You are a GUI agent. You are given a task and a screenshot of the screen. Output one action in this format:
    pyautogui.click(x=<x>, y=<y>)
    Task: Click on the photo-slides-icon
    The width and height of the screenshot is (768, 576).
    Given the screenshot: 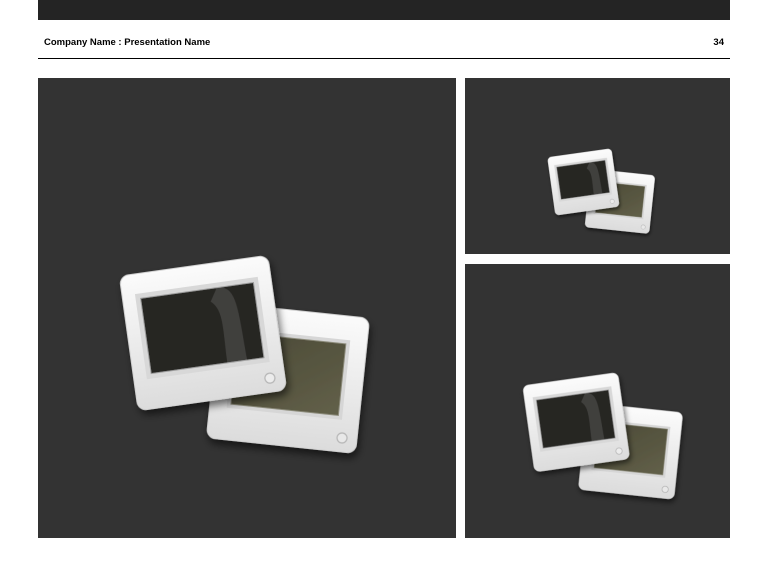 What is the action you would take?
    pyautogui.click(x=597, y=166)
    